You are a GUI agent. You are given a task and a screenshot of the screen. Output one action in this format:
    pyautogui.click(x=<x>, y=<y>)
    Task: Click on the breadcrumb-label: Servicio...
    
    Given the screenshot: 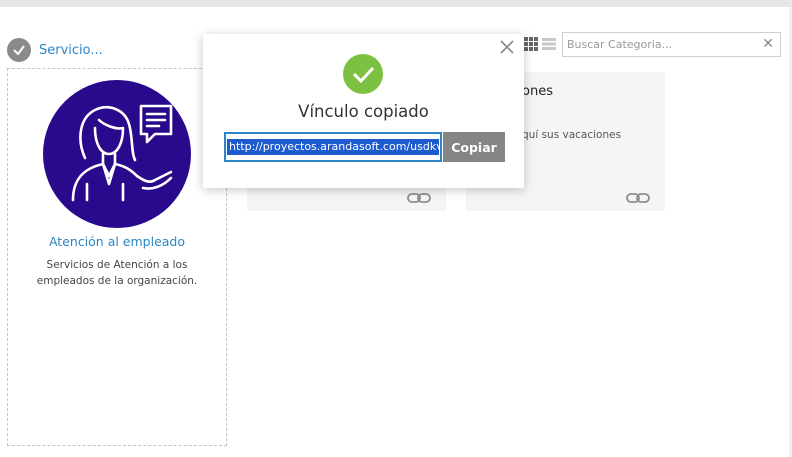 What is the action you would take?
    pyautogui.click(x=71, y=50)
    